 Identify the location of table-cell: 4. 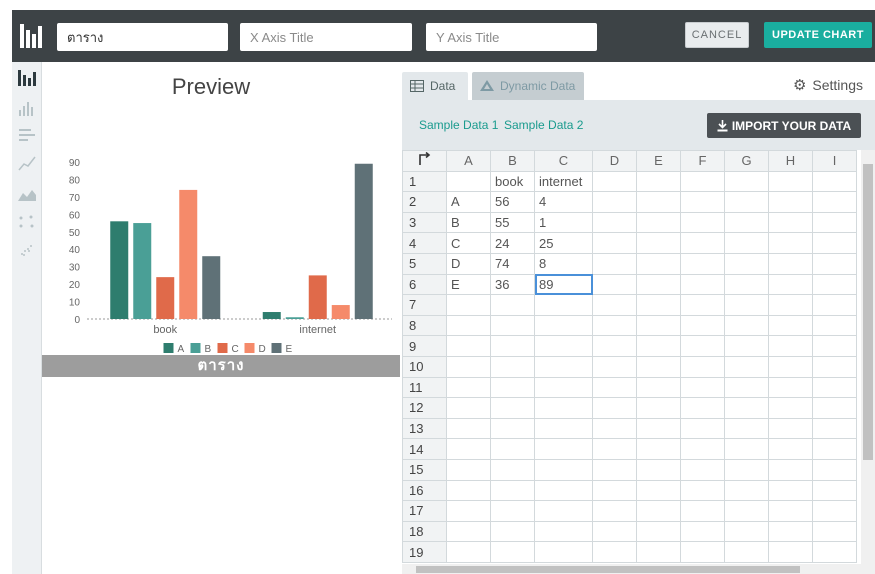
(563, 202).